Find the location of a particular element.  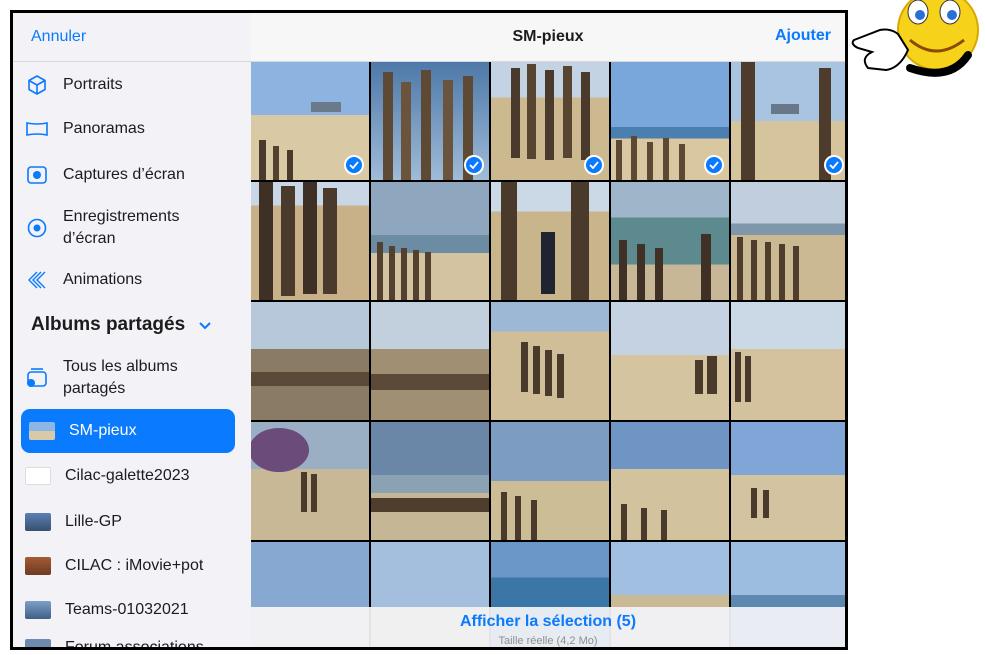

sidebar-item-label: CILAC : iMovie+pot is located at coordinates (134, 565).